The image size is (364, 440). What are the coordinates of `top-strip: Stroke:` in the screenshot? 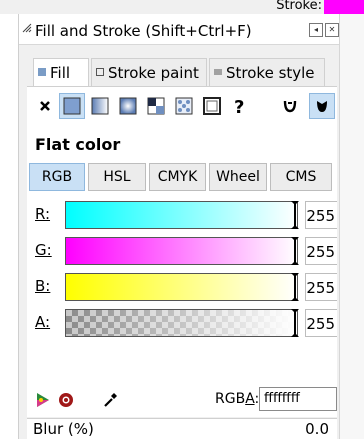 It's located at (182, 7).